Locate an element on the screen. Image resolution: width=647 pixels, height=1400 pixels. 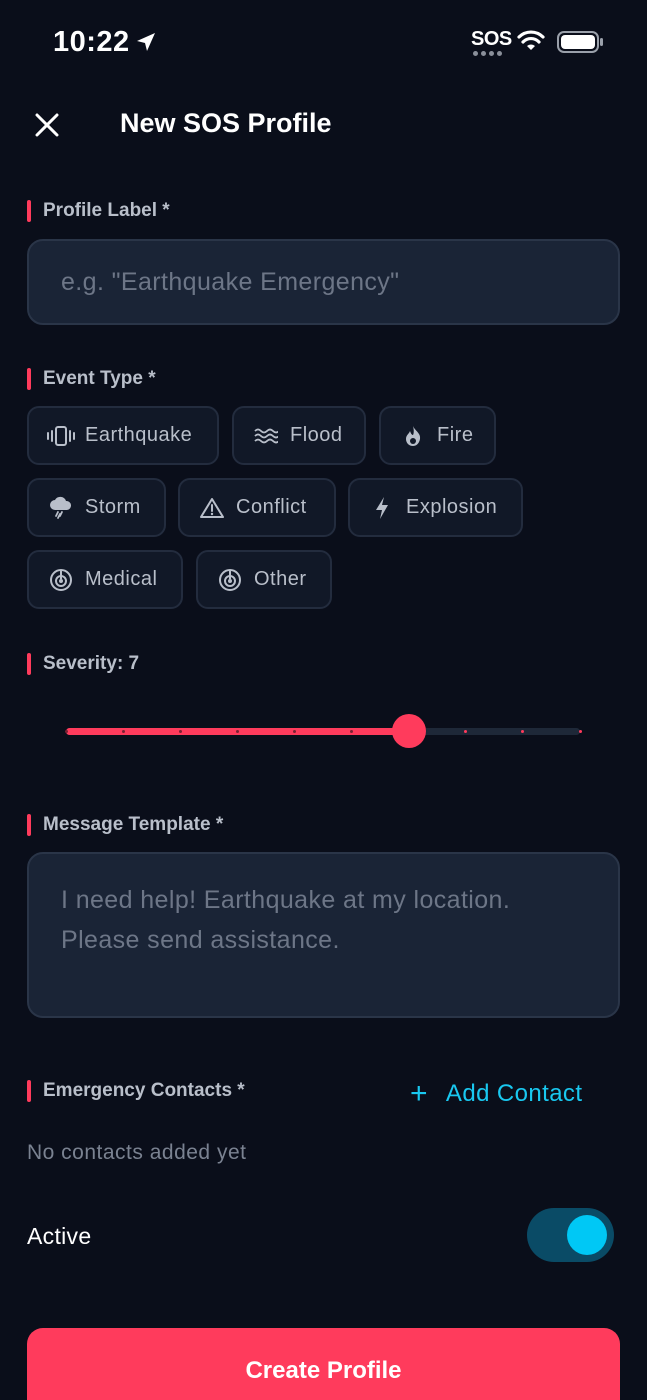
severity-heading: Severity: 7 is located at coordinates (83, 664).